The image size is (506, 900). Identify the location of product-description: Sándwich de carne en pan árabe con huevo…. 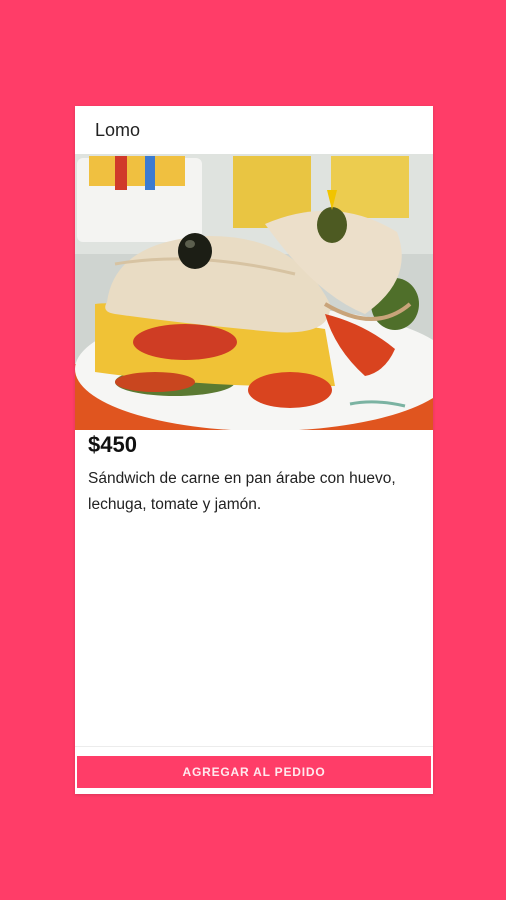
(242, 491).